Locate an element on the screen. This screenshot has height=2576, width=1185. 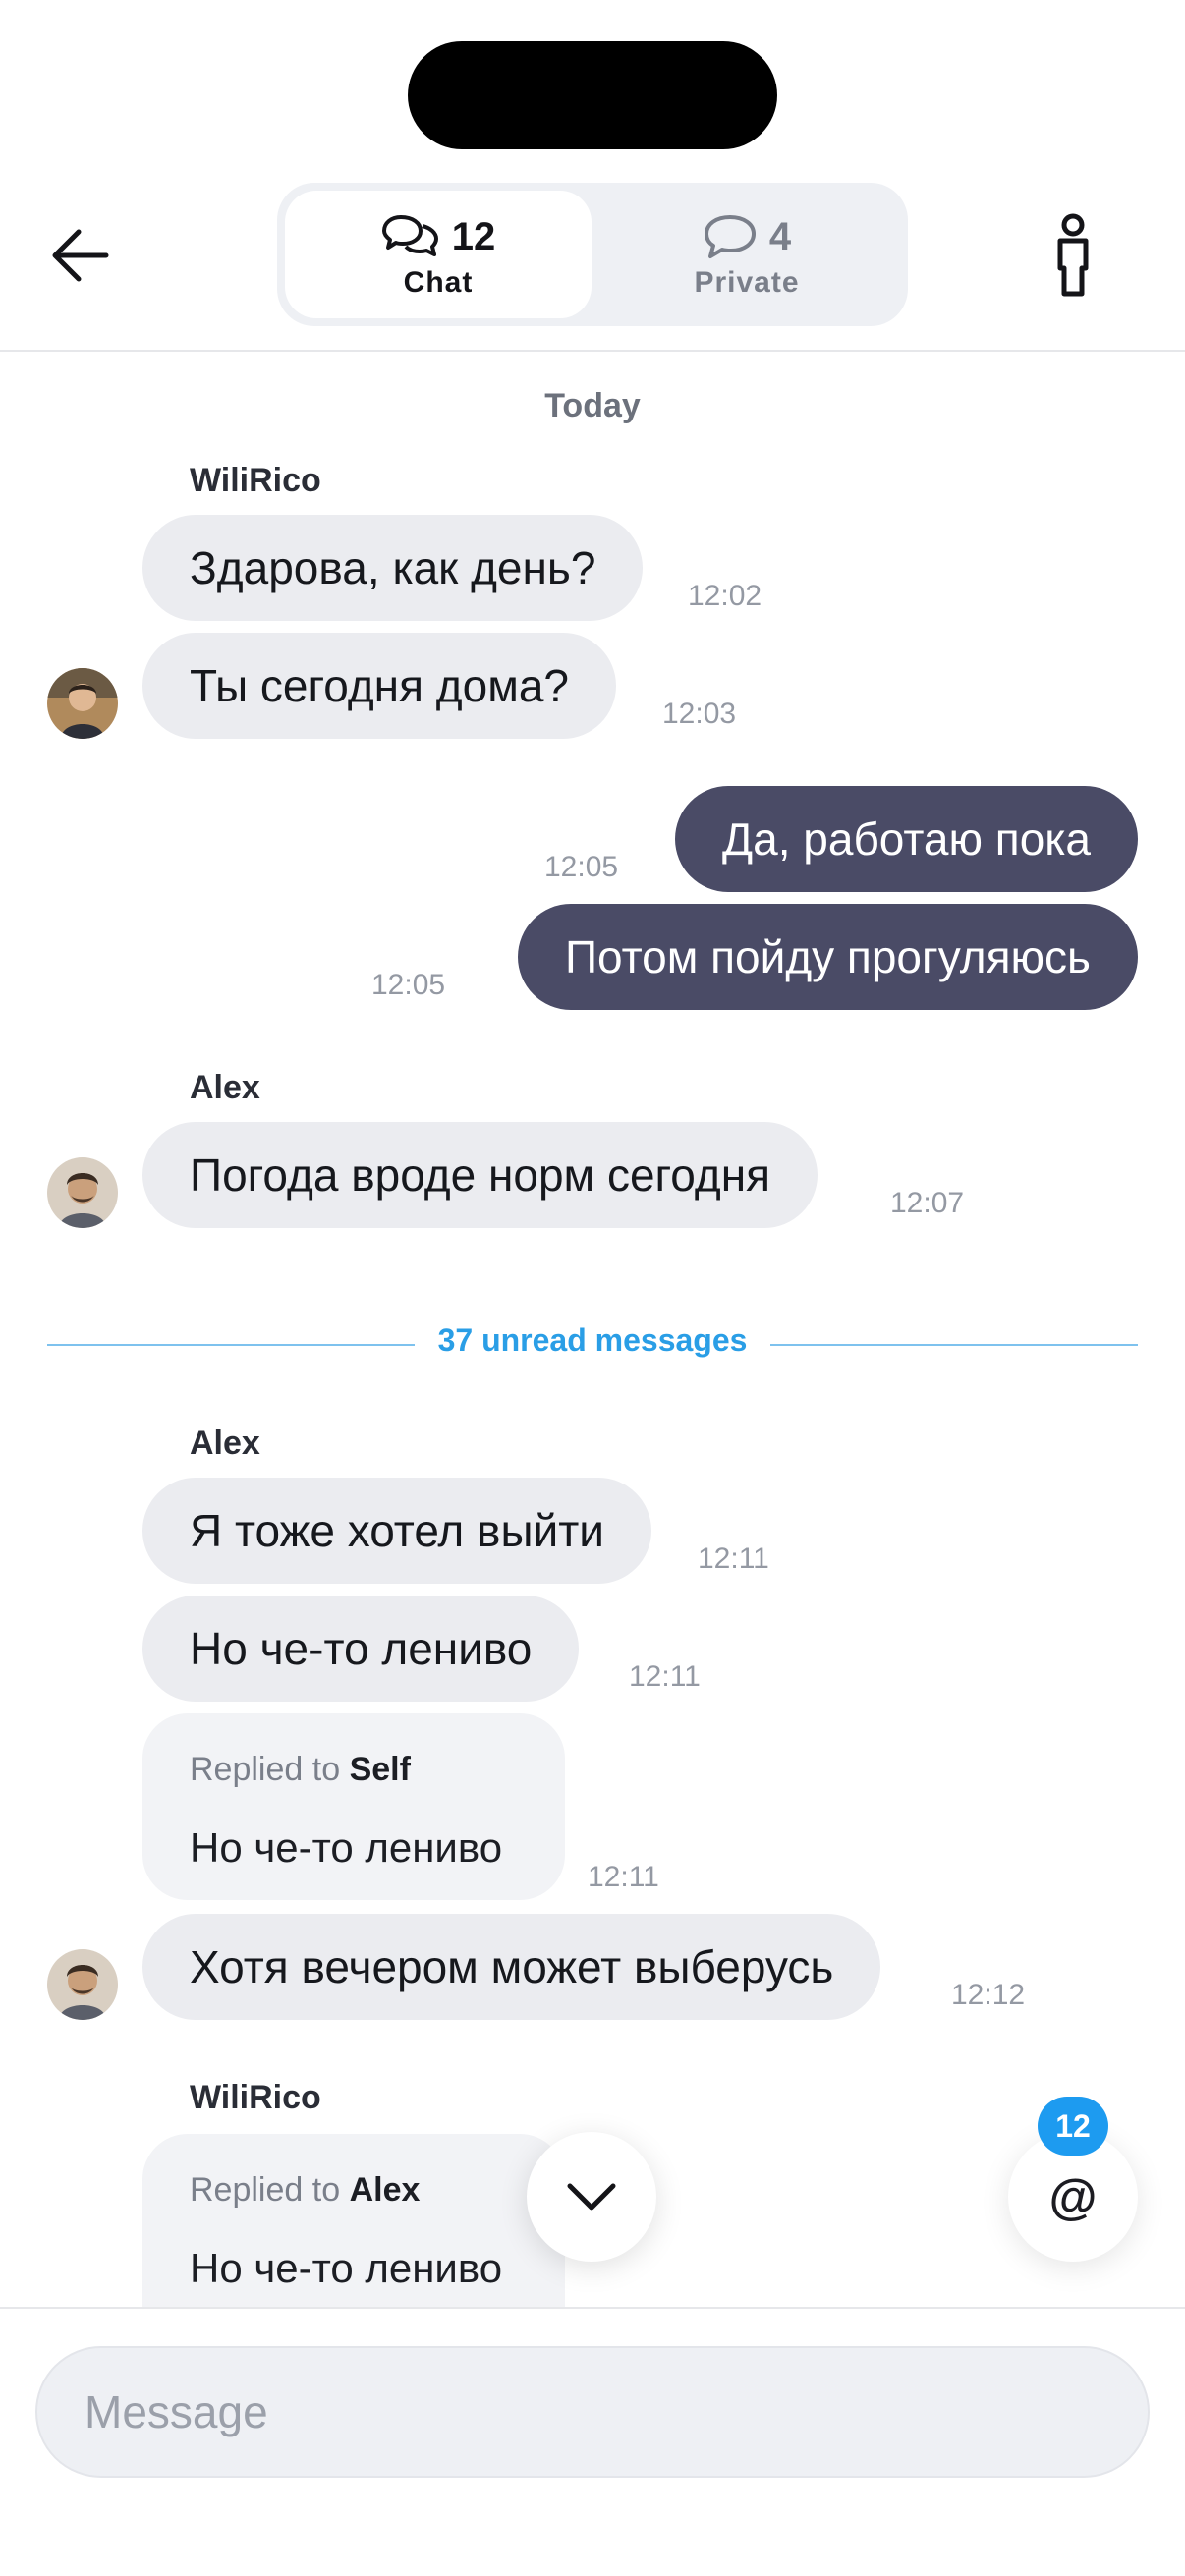
message-time: 12:07 is located at coordinates (928, 1203).